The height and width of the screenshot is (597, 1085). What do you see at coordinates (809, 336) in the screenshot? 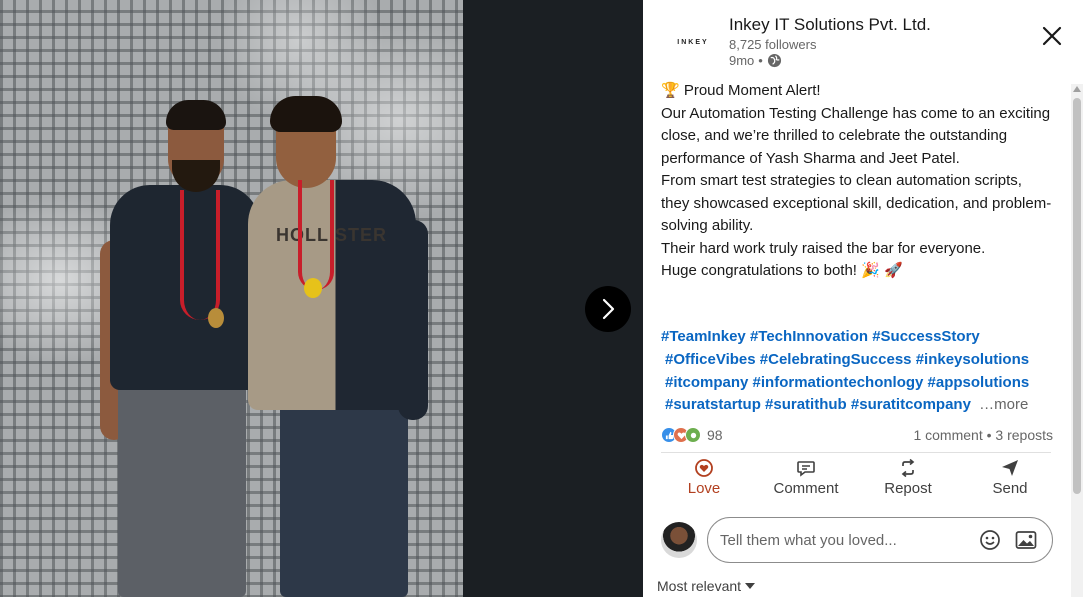
I see `hashtag-link: #TechInnovation` at bounding box center [809, 336].